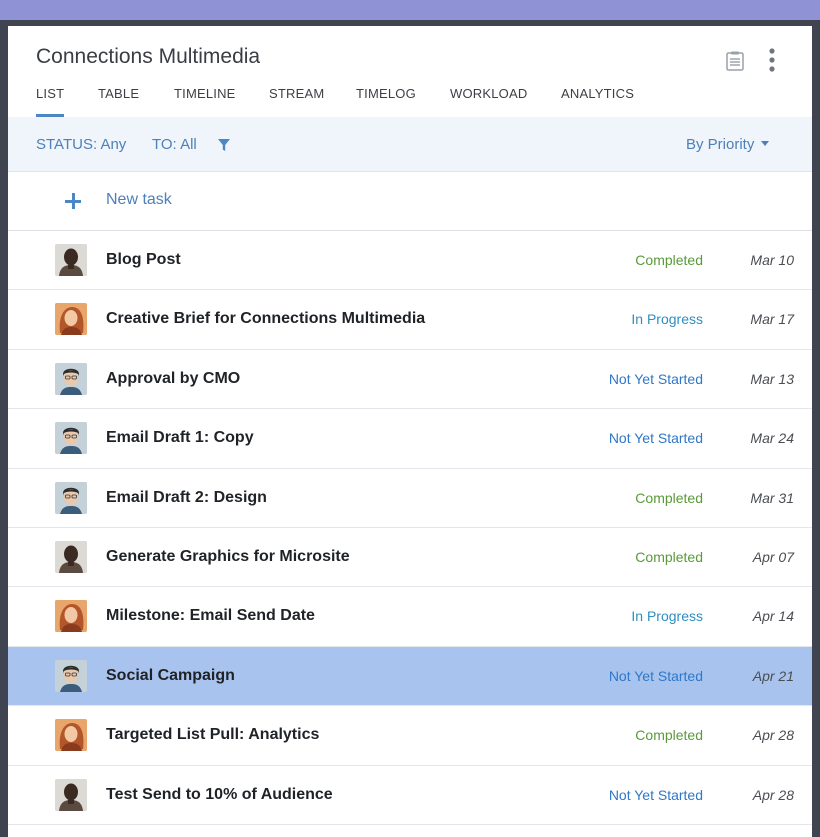  What do you see at coordinates (410, 379) in the screenshot?
I see `task-row: Approval by CMO Not Yet Started Mar 13` at bounding box center [410, 379].